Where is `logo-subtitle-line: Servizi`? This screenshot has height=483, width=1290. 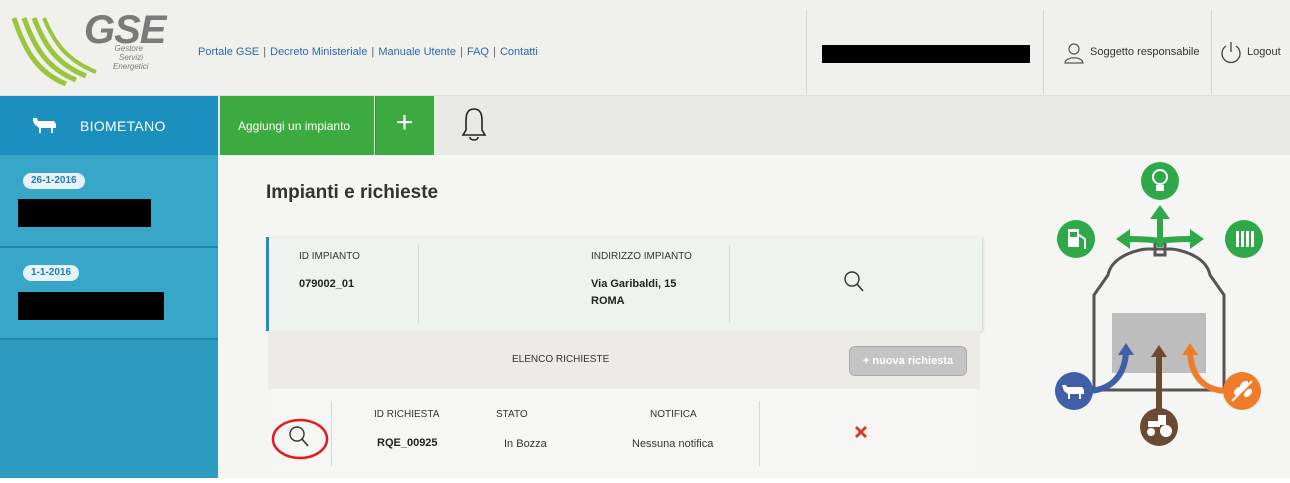
logo-subtitle-line: Servizi is located at coordinates (130, 57).